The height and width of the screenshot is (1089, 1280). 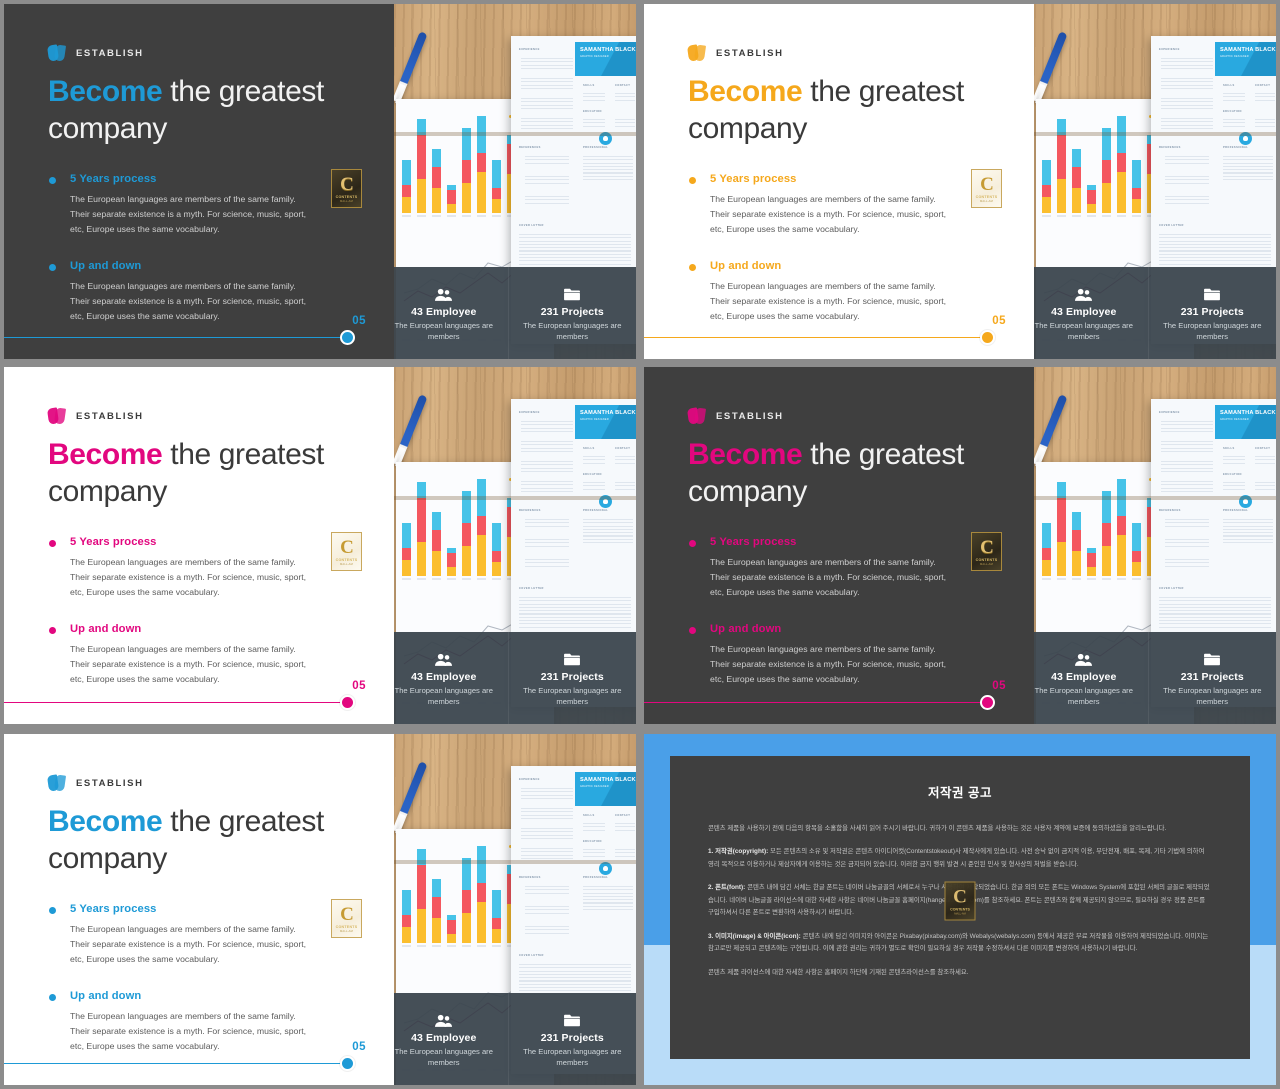 What do you see at coordinates (1229, 85) in the screenshot?
I see `resume-section-label: SKILLS` at bounding box center [1229, 85].